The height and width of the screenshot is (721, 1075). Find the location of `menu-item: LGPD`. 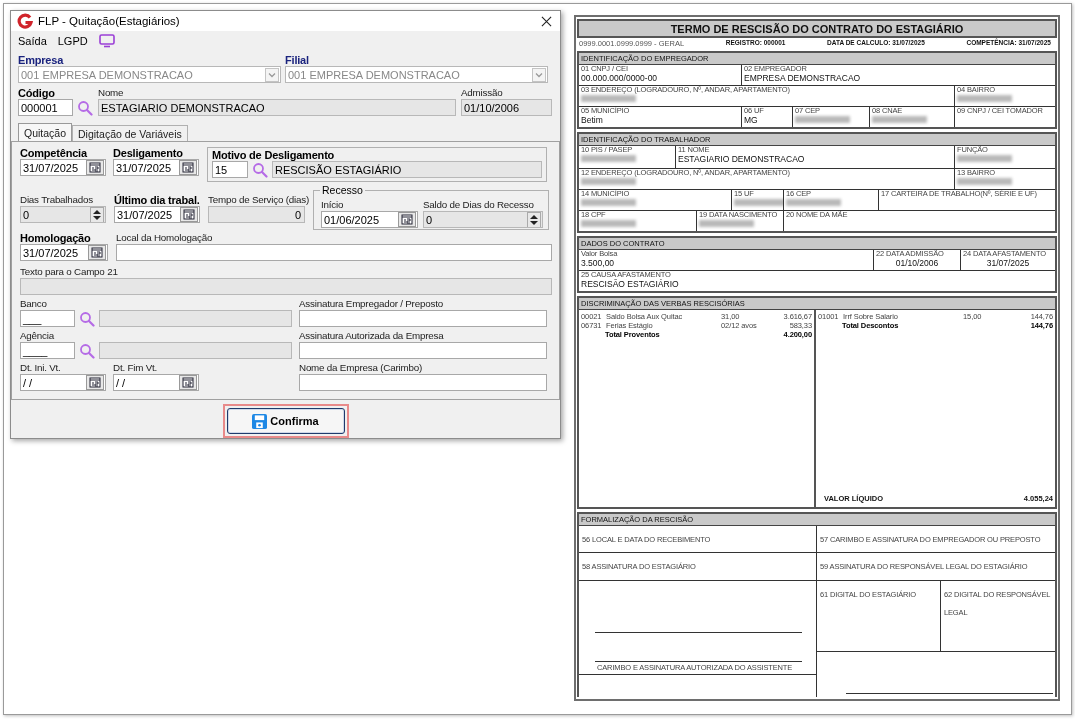

menu-item: LGPD is located at coordinates (72, 40).